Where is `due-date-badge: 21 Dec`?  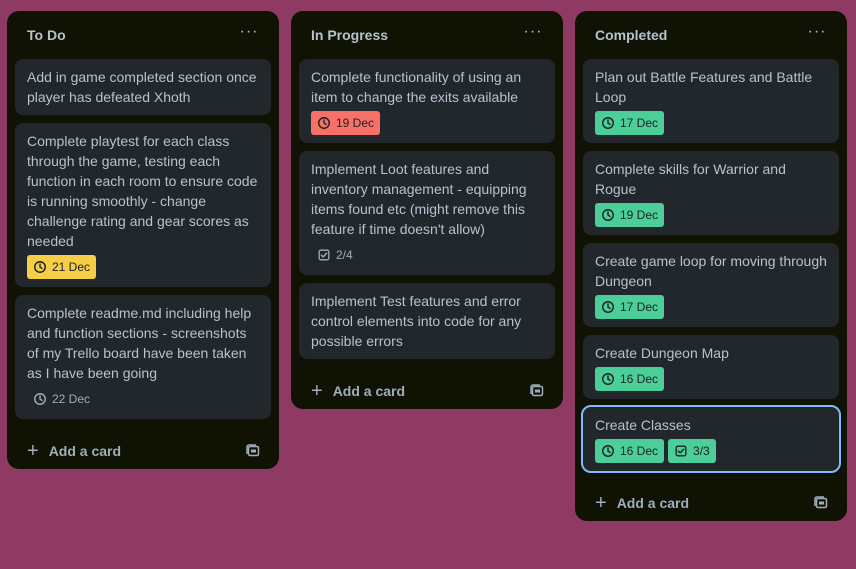
due-date-badge: 21 Dec is located at coordinates (62, 267).